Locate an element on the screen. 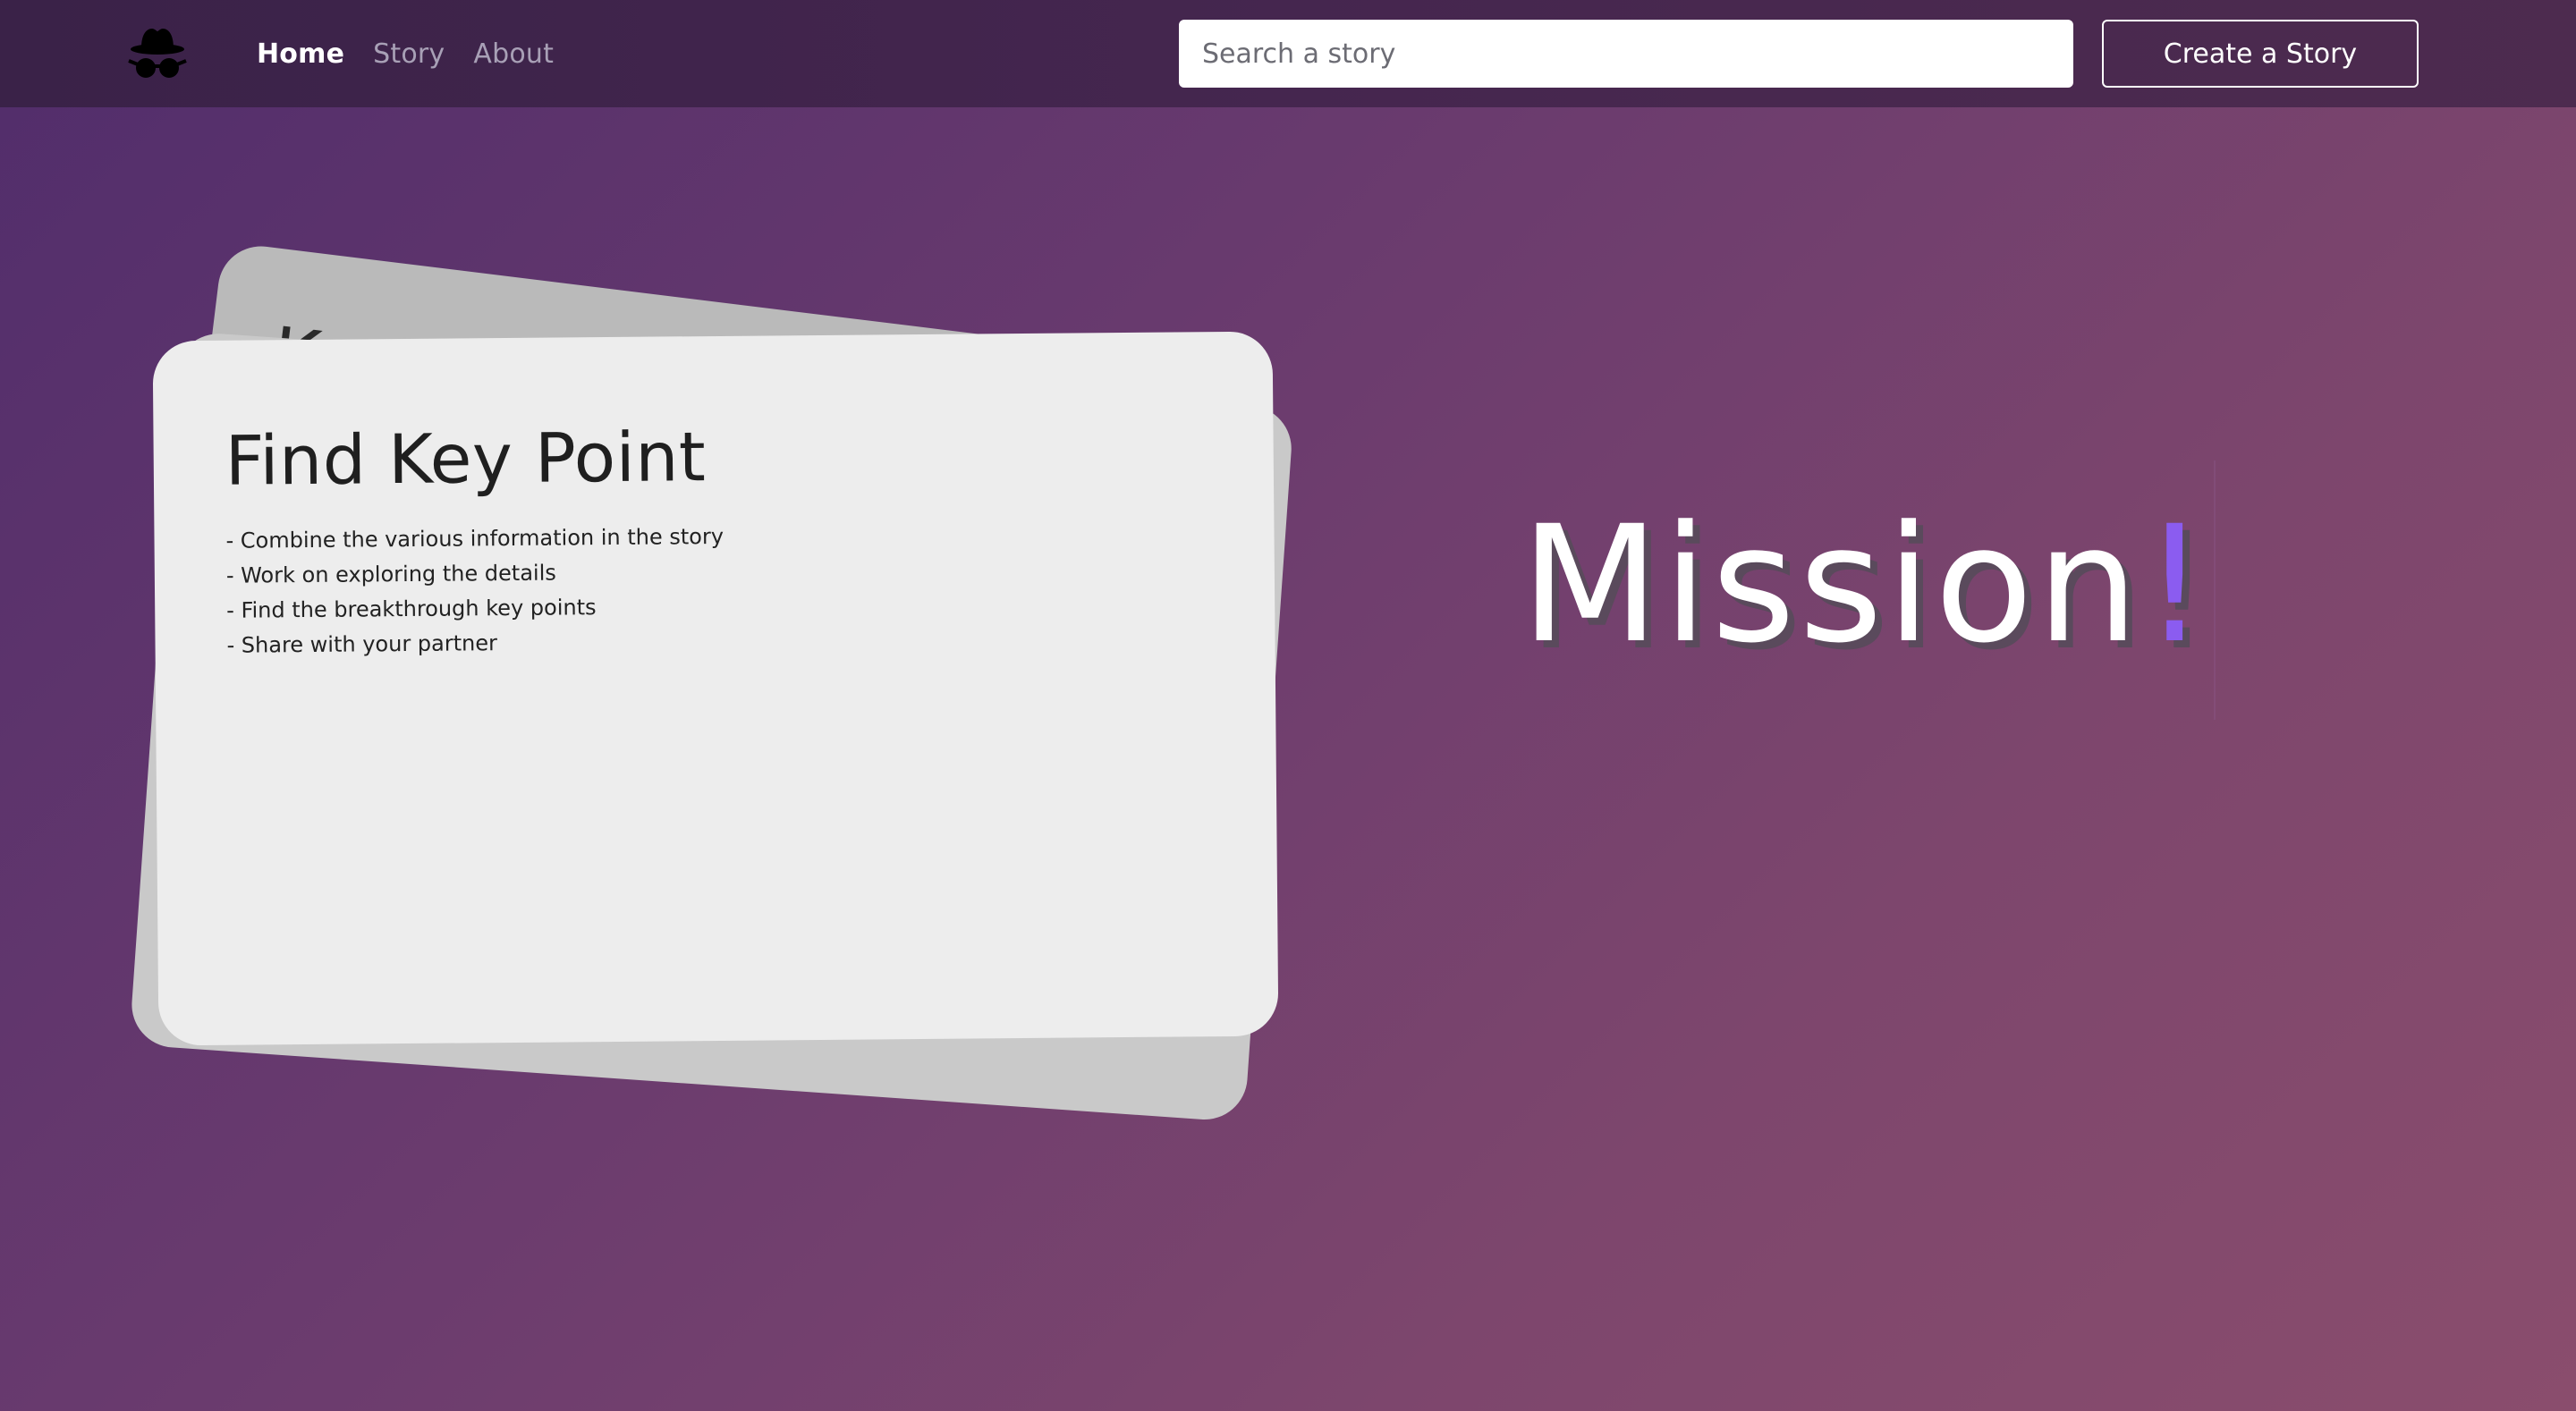  nav-link-story: Story is located at coordinates (409, 54).